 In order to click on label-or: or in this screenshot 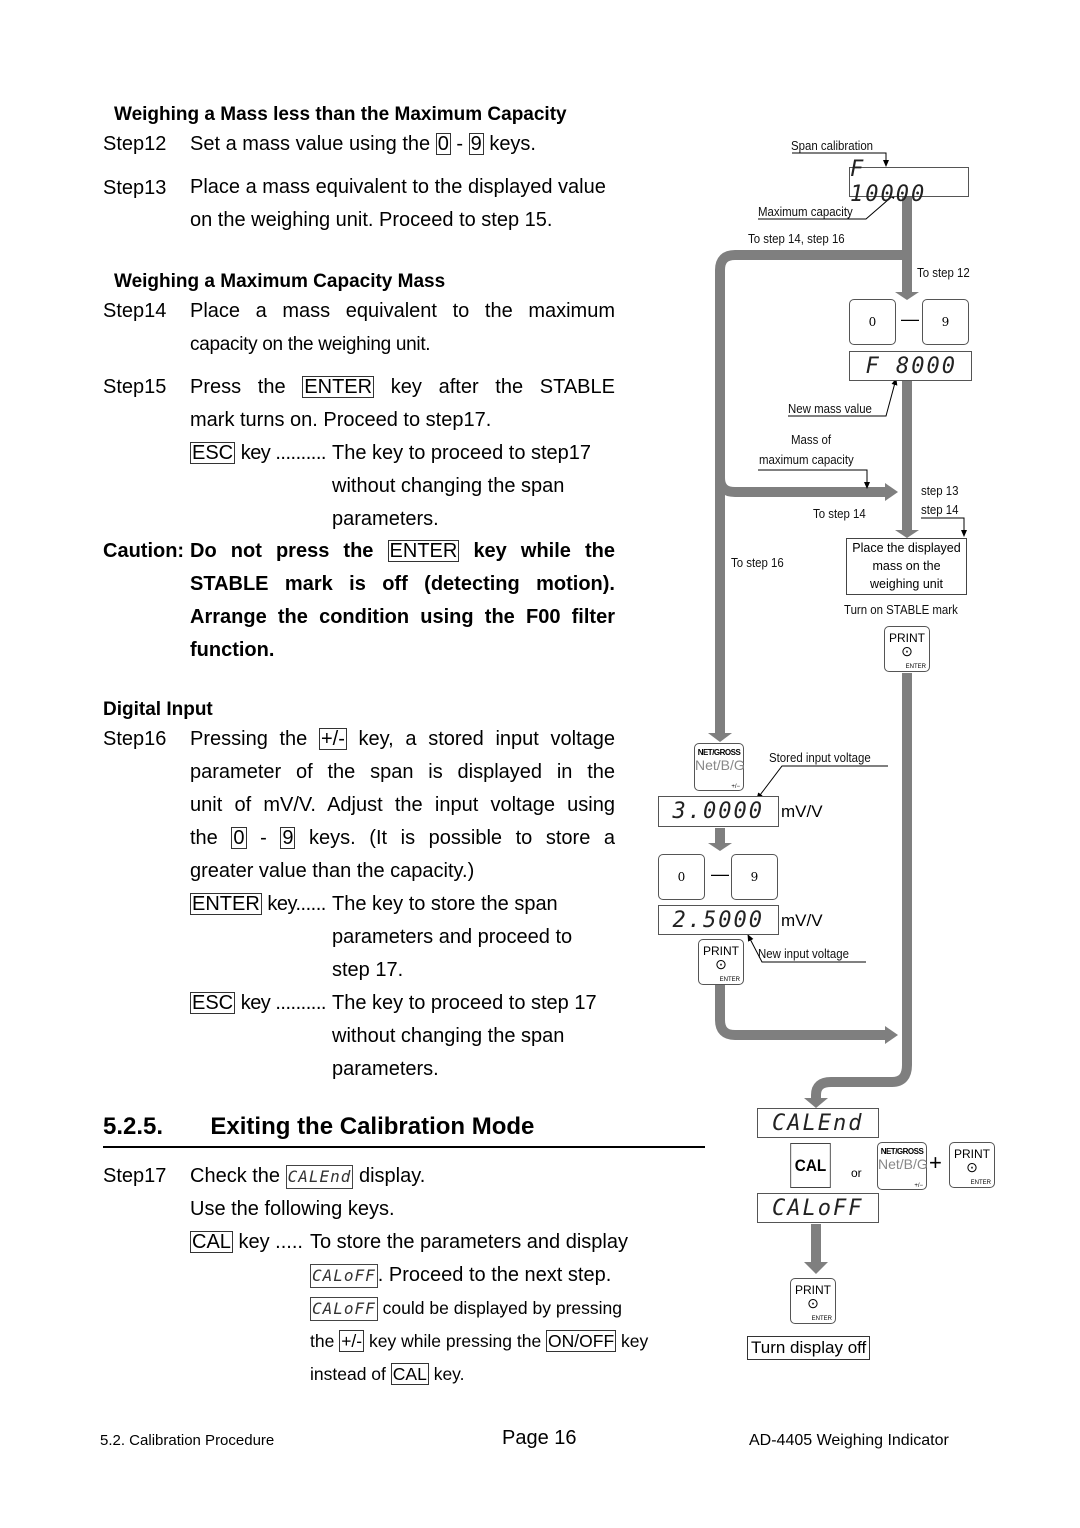, I will do `click(856, 1173)`.